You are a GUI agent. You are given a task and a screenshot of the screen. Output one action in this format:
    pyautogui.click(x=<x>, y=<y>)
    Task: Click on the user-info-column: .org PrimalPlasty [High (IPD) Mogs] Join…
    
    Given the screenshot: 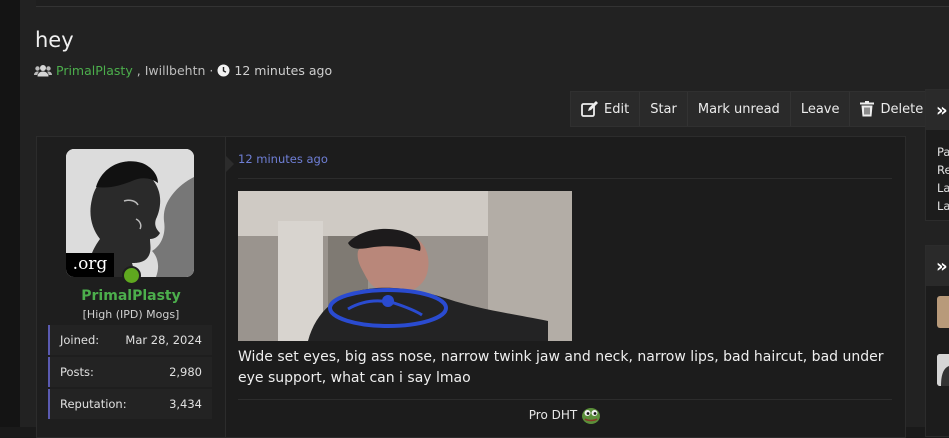 What is the action you would take?
    pyautogui.click(x=131, y=287)
    